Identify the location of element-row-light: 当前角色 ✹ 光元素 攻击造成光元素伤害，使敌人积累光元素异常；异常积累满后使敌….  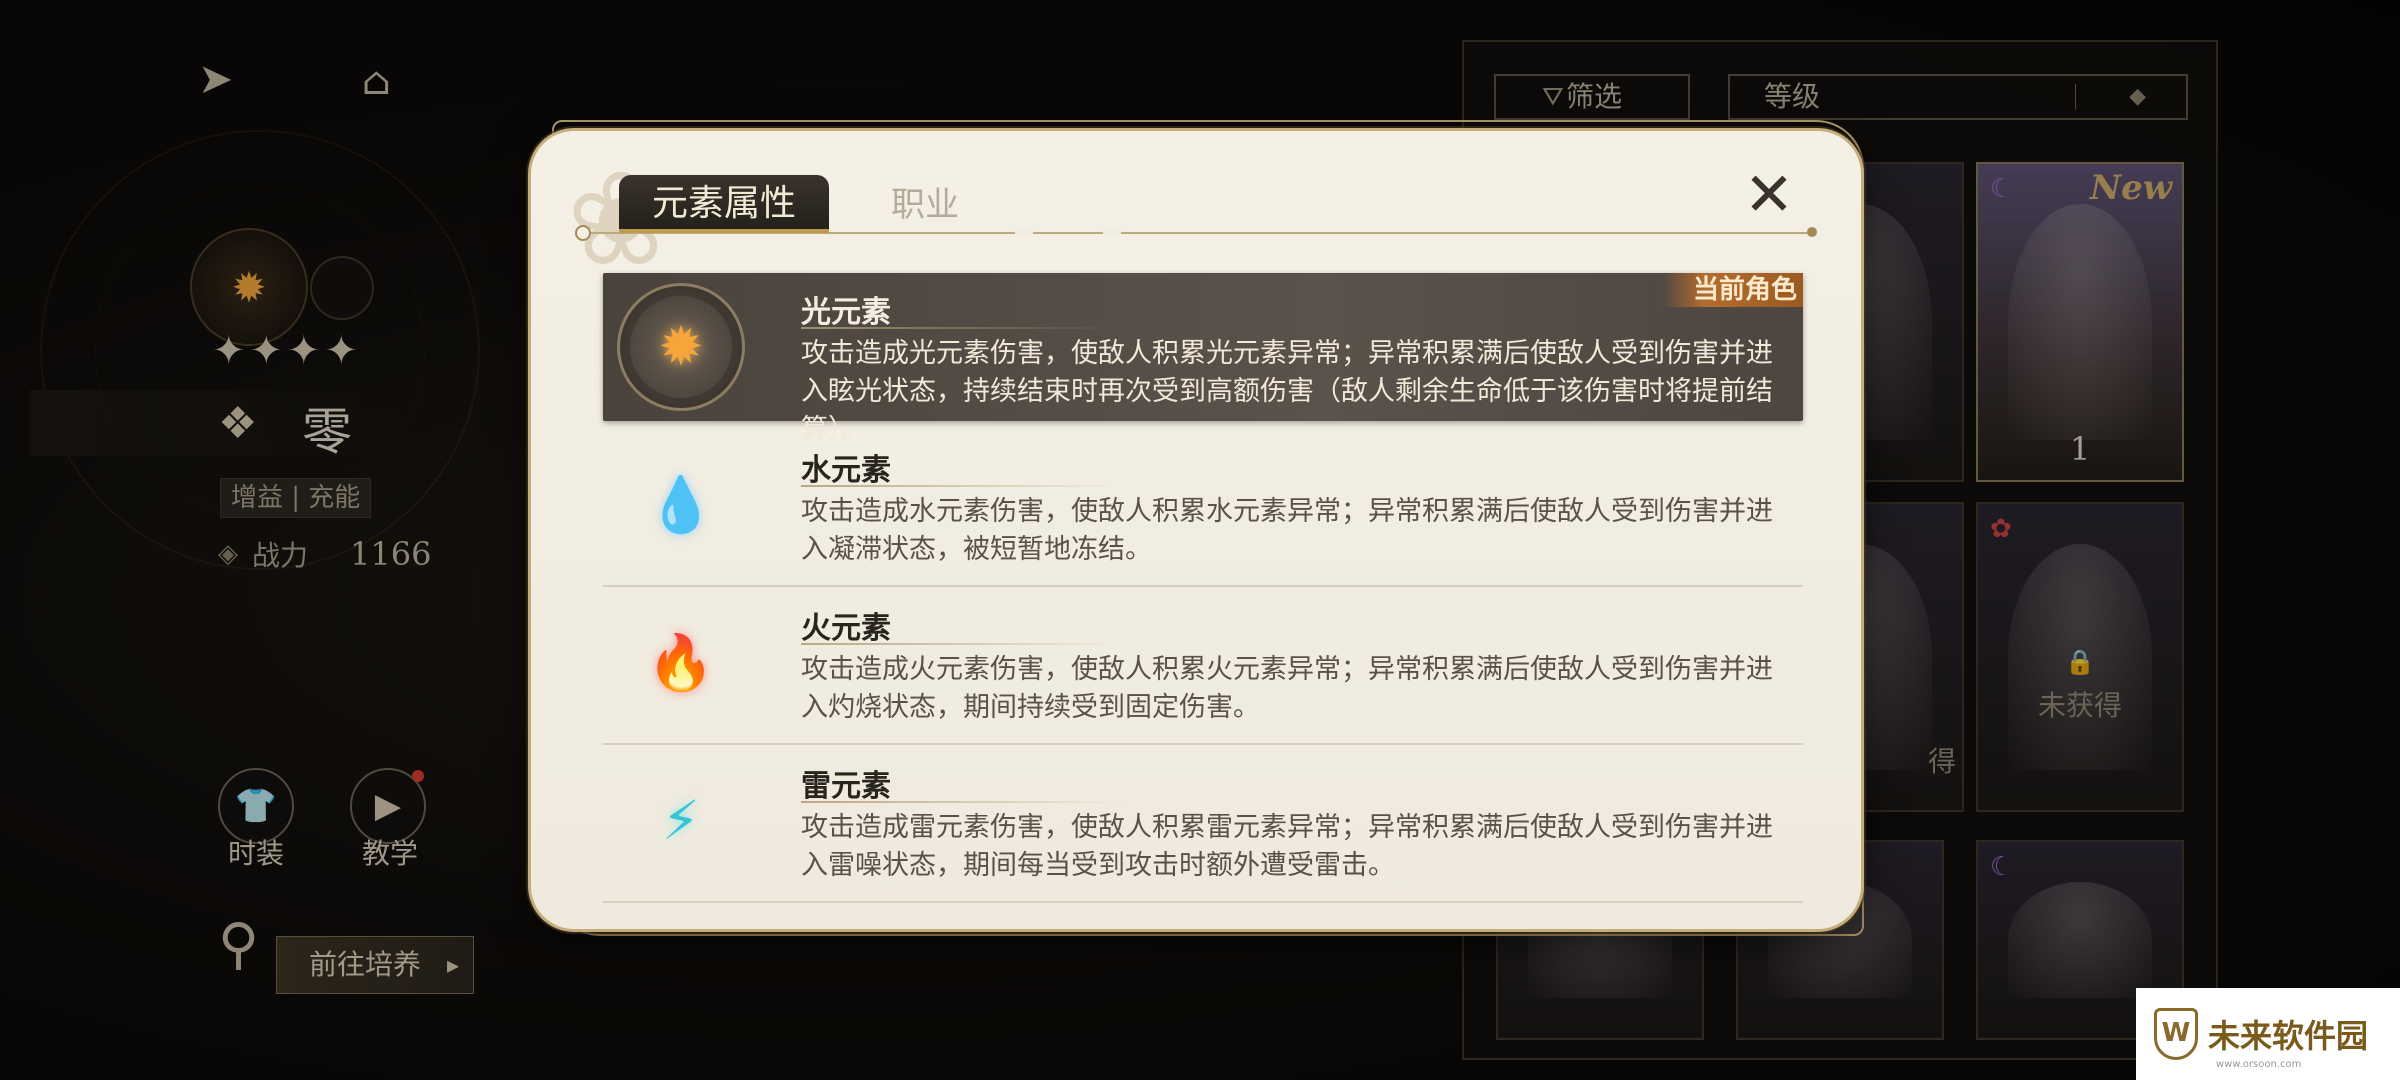
(1203, 359).